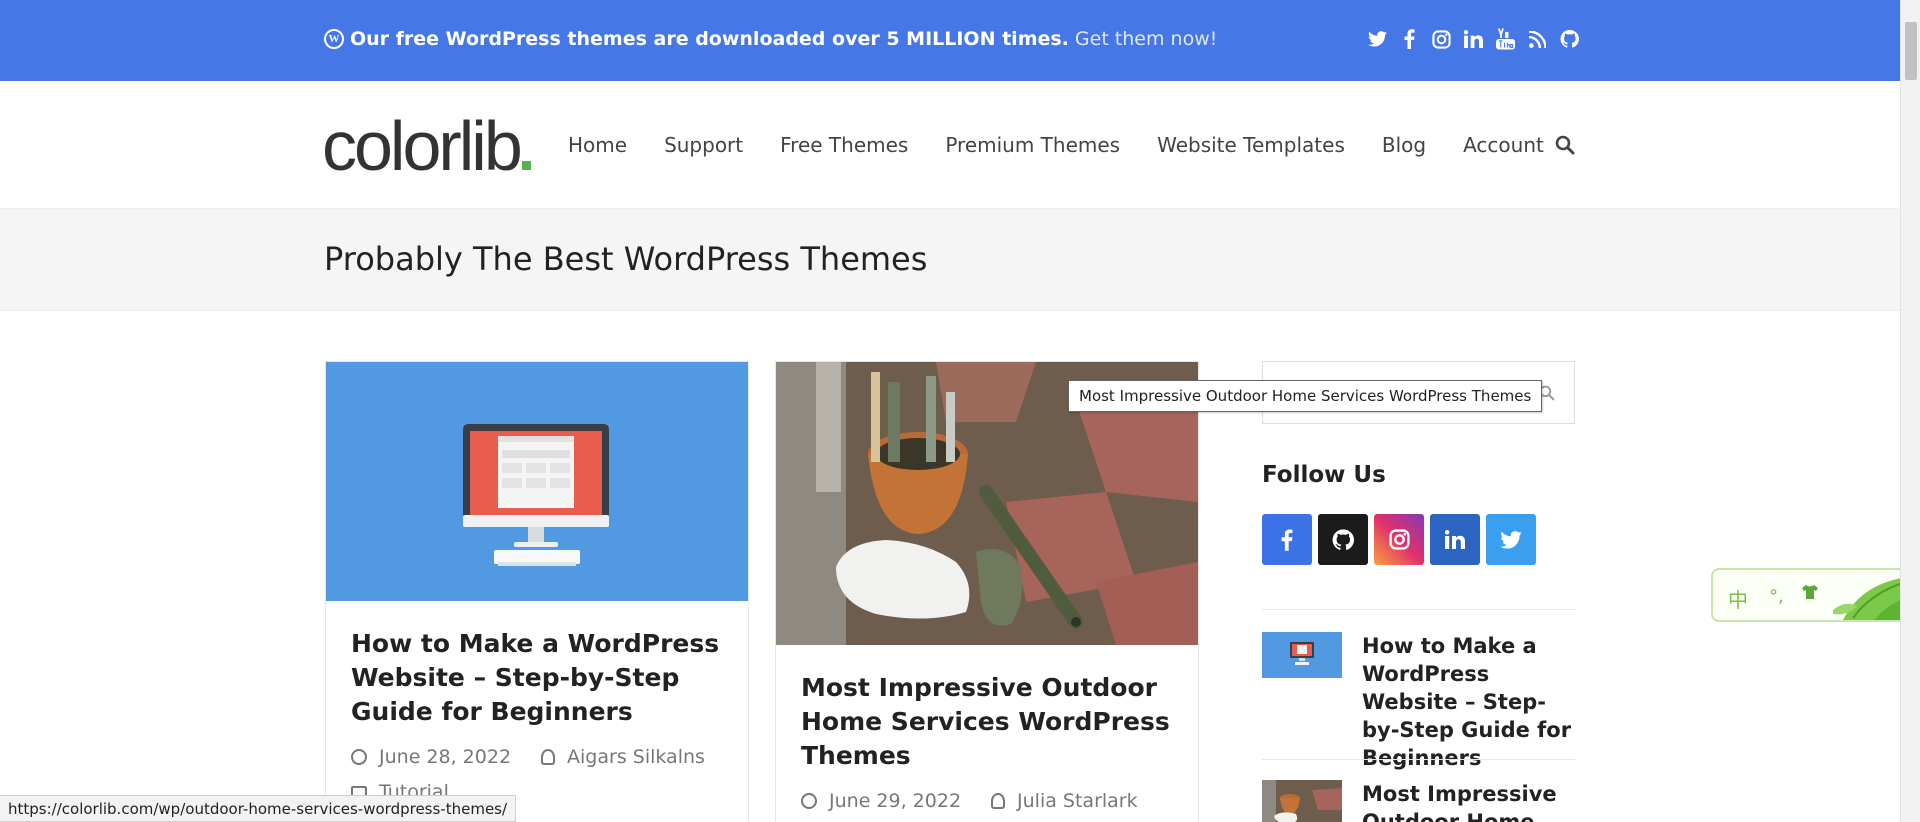  I want to click on ime-skin-icon, so click(1810, 594).